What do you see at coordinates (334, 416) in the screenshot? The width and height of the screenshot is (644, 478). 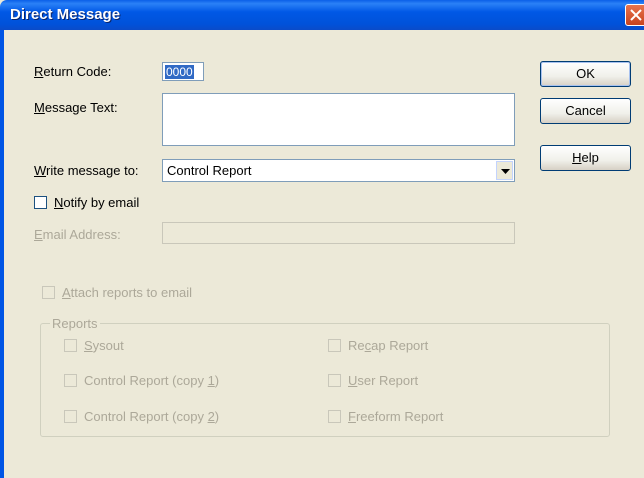 I see `freeform-report-checkbox` at bounding box center [334, 416].